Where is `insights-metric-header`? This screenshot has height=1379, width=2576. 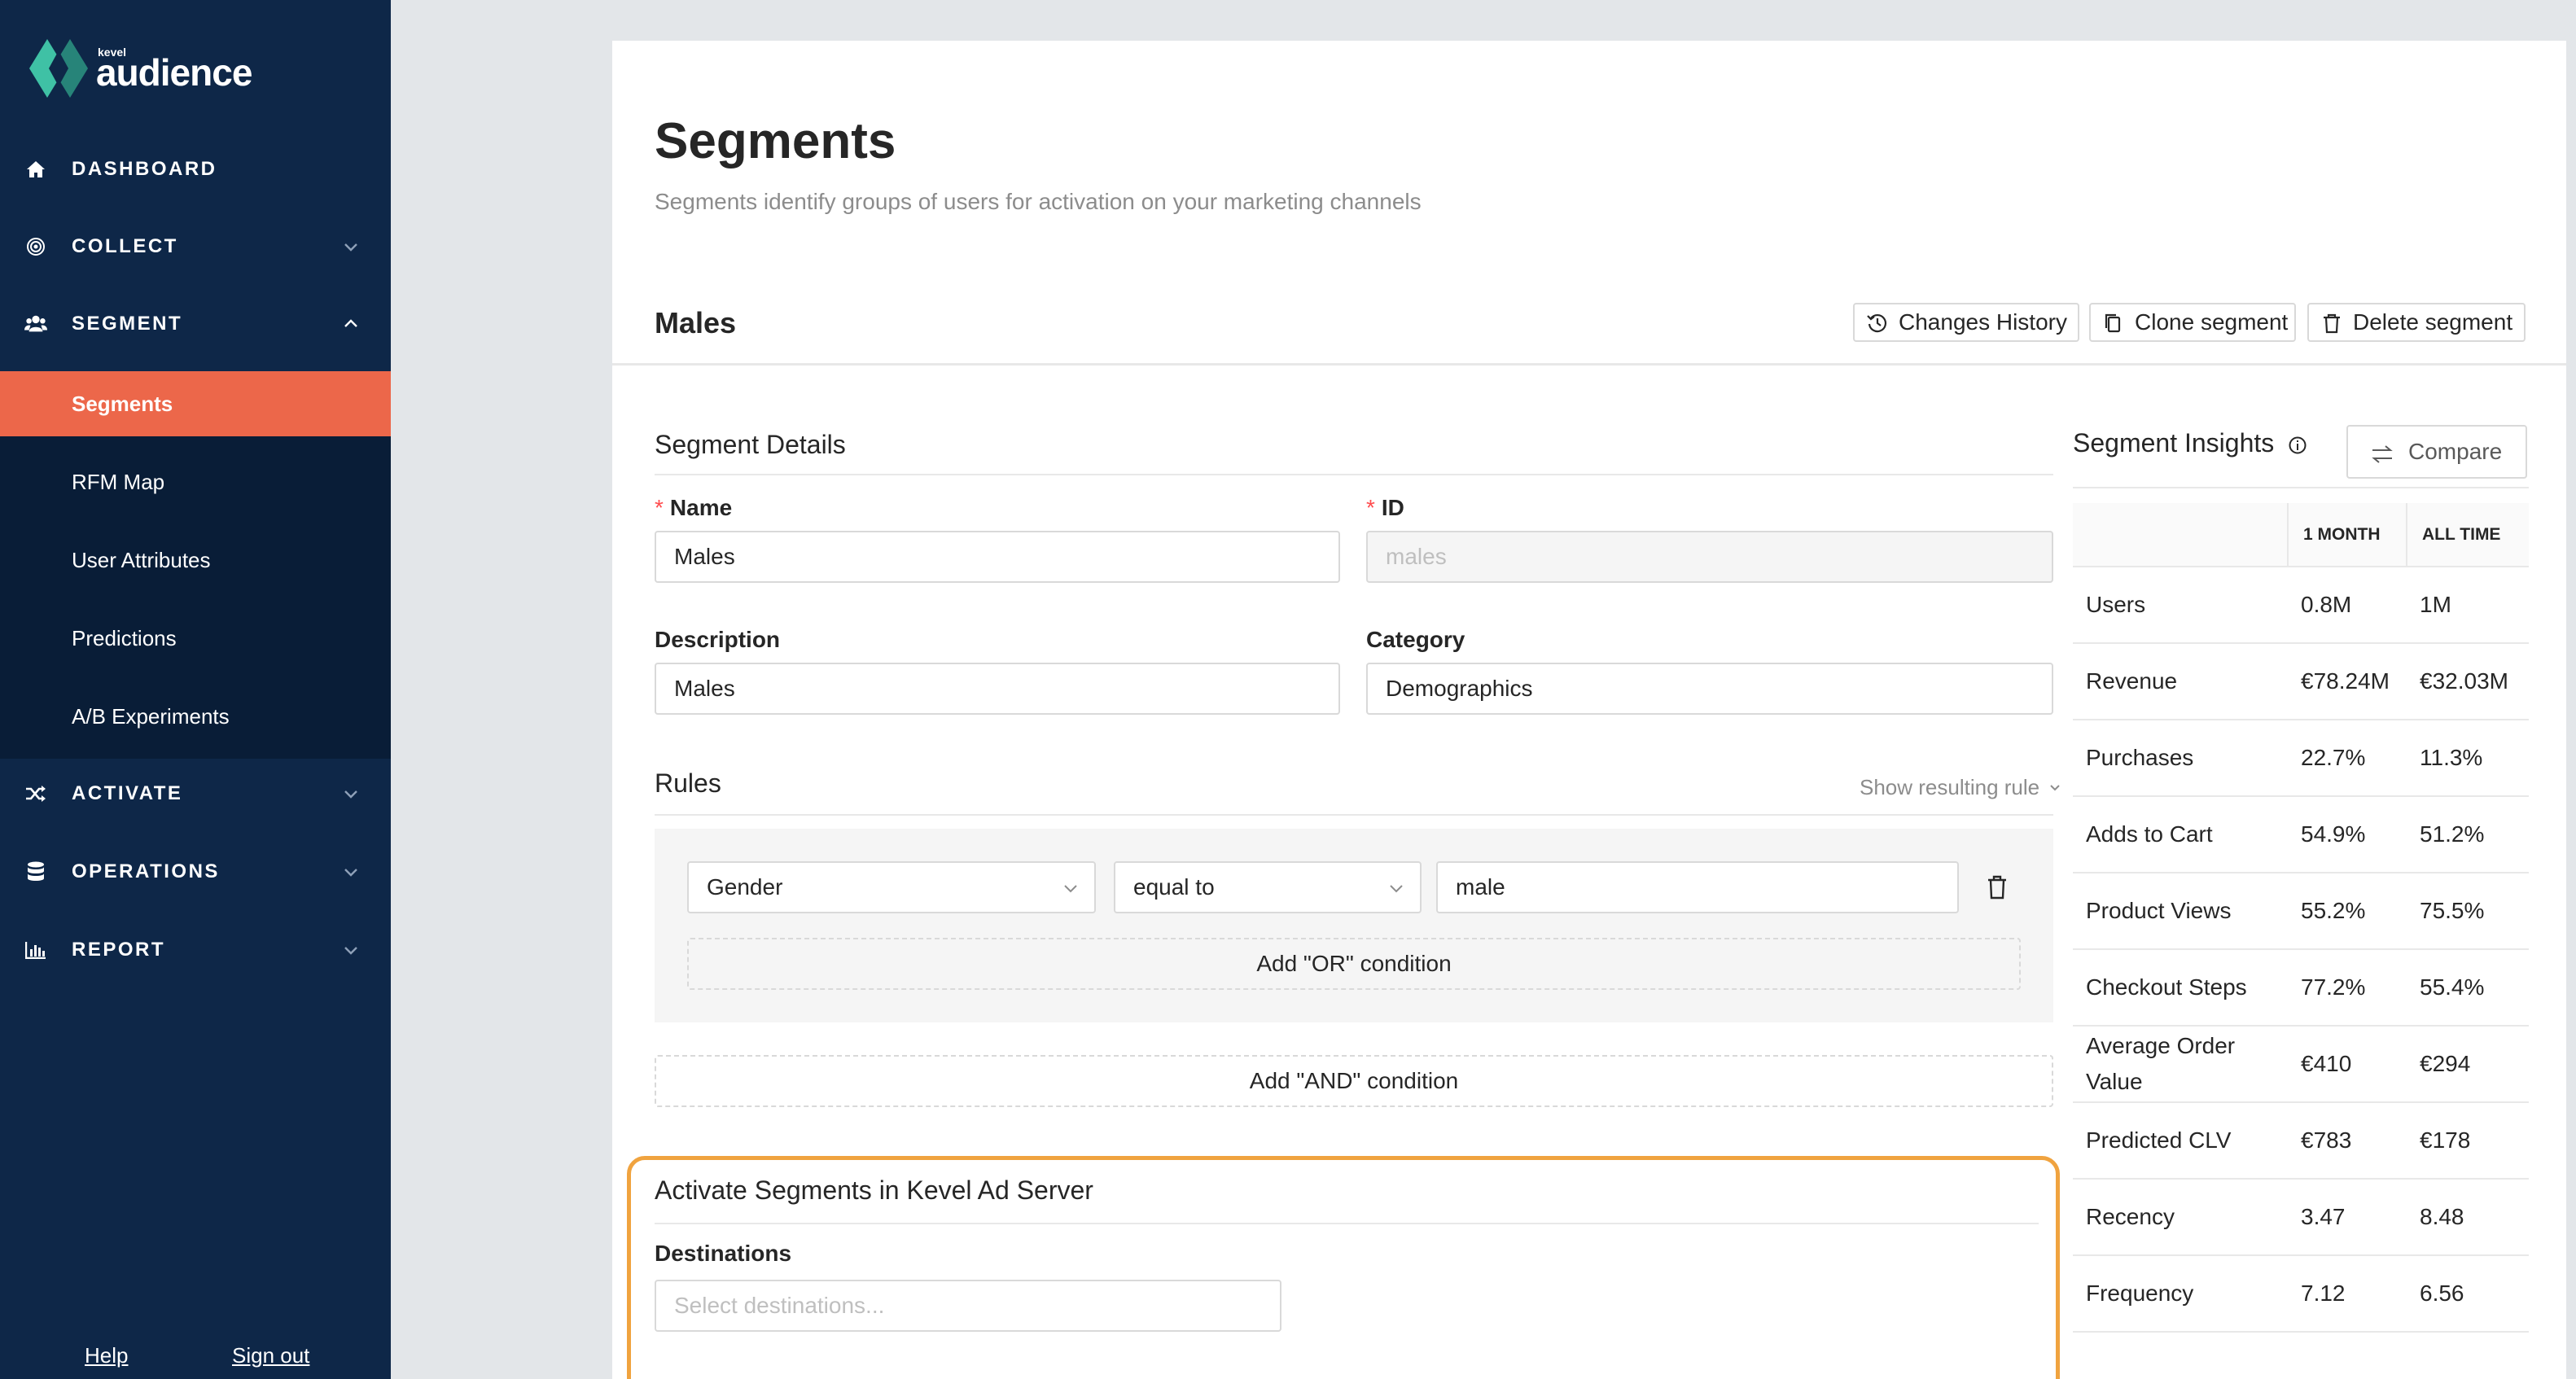
insights-metric-header is located at coordinates (2180, 535).